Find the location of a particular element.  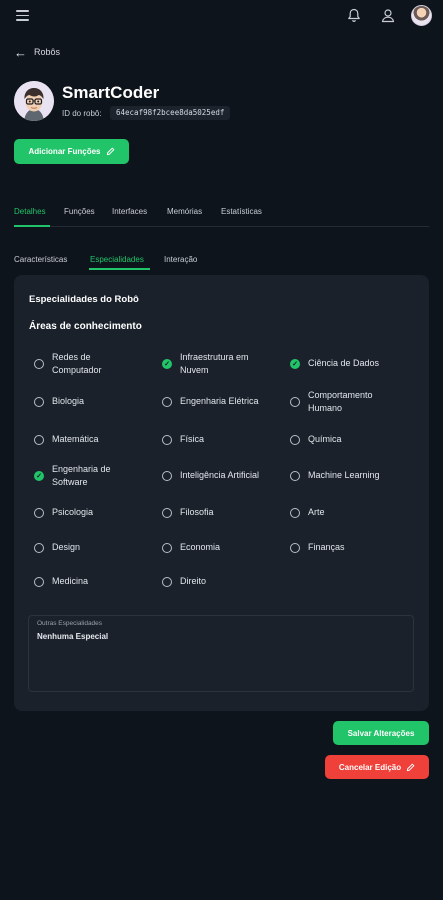

areas-title: Áreas de conhecimento is located at coordinates (85, 326).